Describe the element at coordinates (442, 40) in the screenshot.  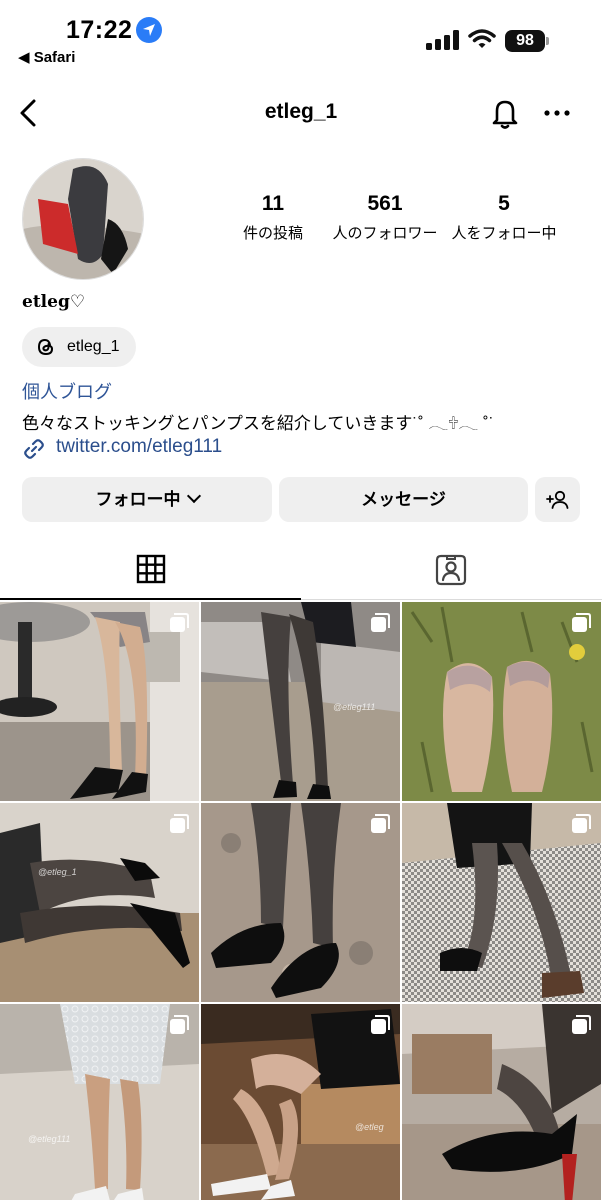
I see `signal-icon` at that location.